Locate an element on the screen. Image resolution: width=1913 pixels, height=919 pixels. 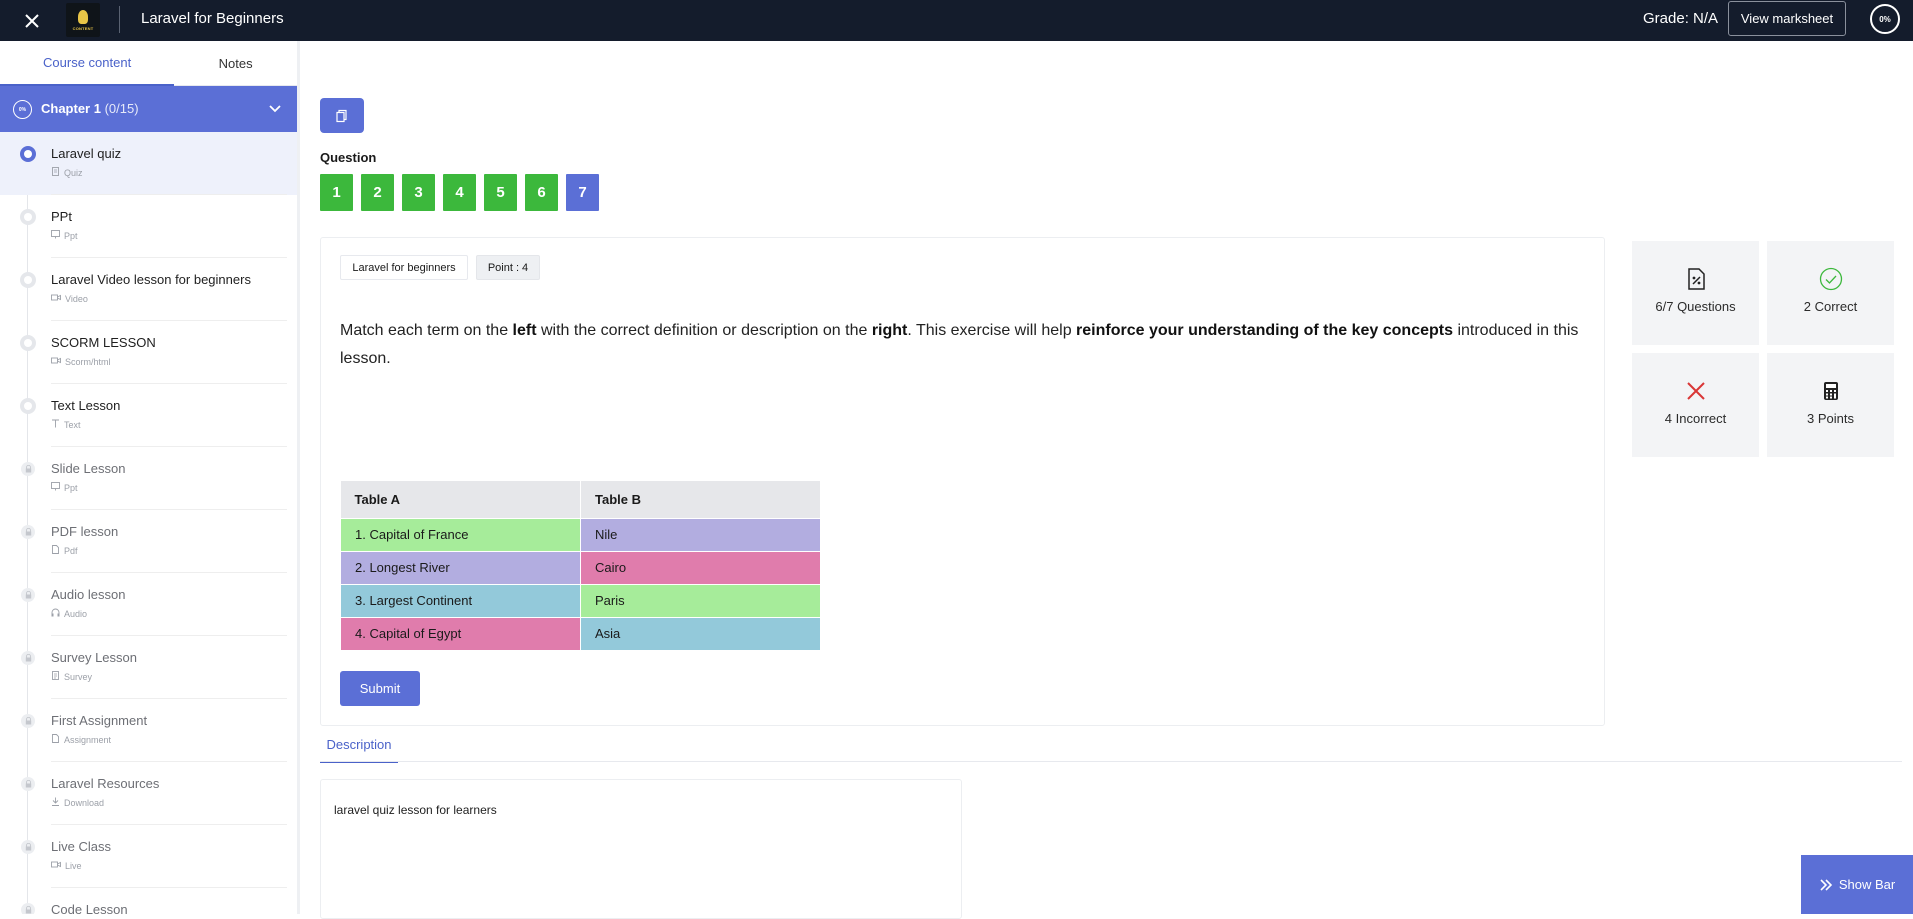
lesson-type-label: Live is located at coordinates (73, 865).